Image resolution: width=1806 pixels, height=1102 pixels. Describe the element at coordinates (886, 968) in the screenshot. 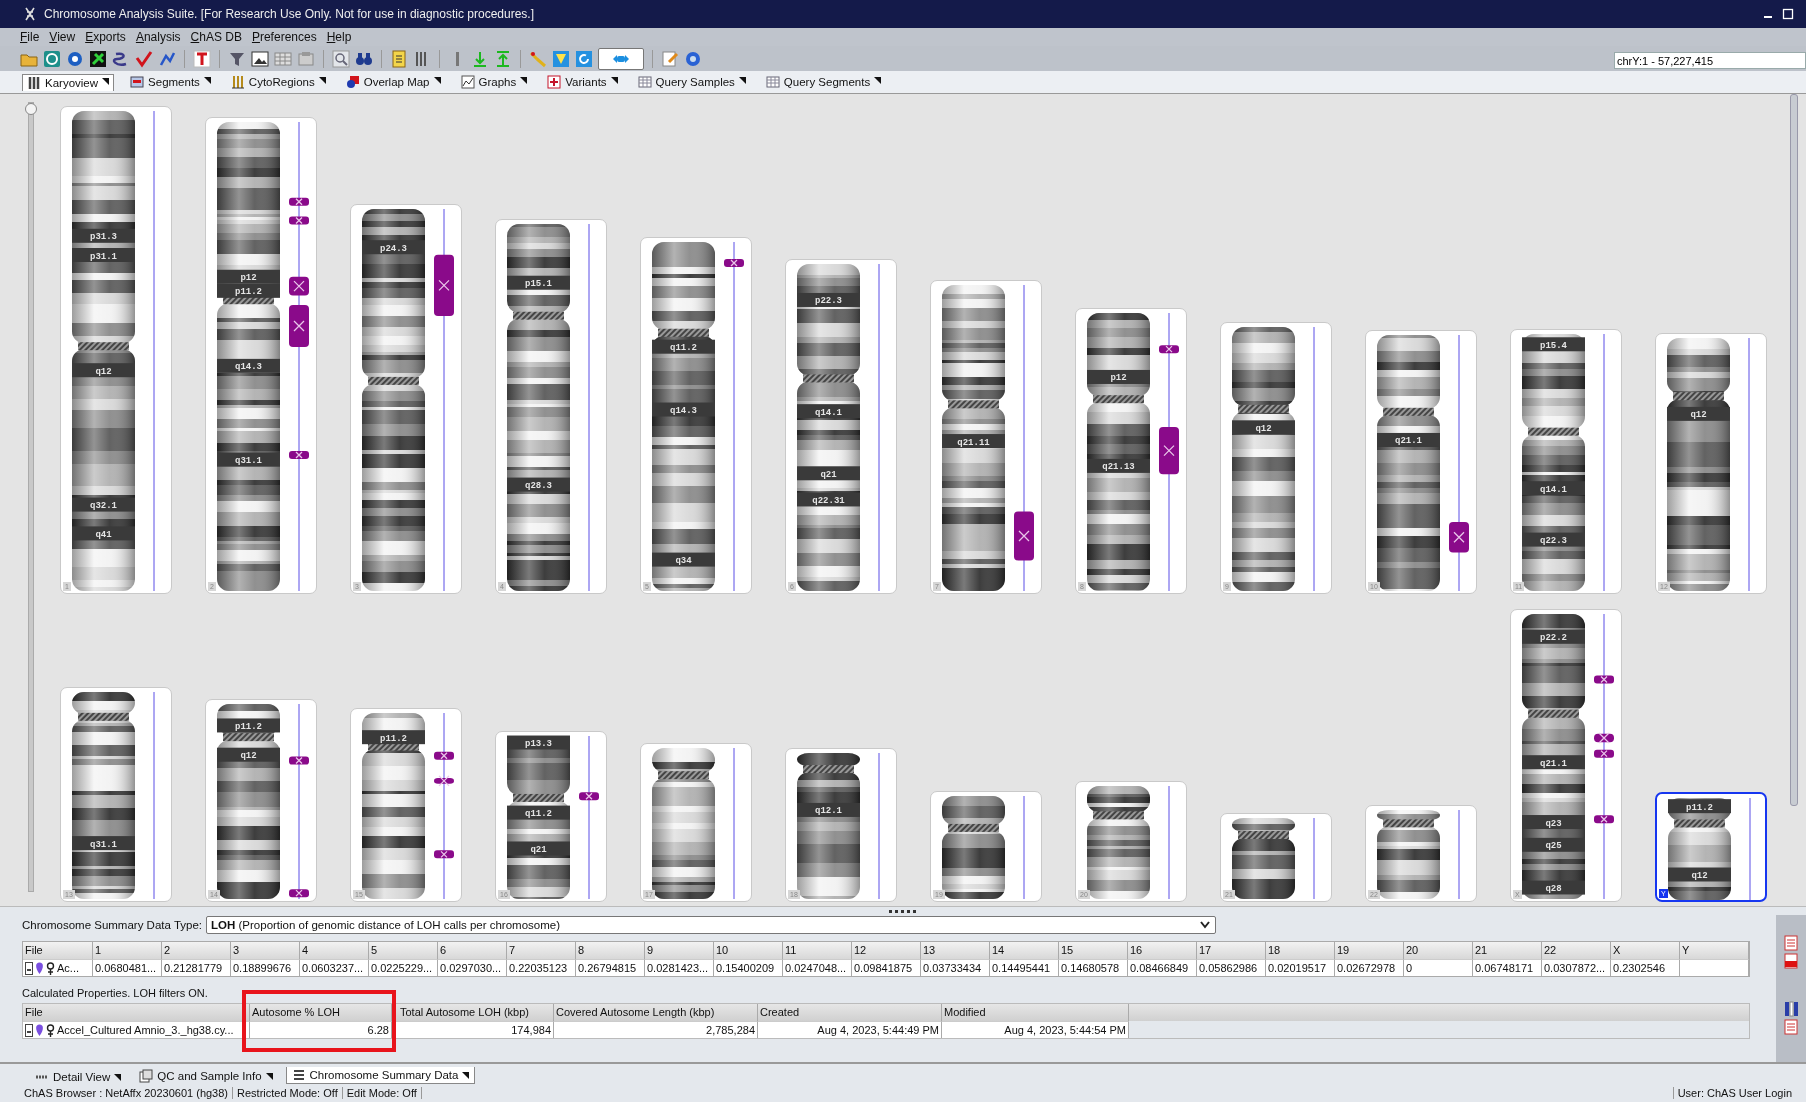

I see `table-cell: 0.09841875` at that location.